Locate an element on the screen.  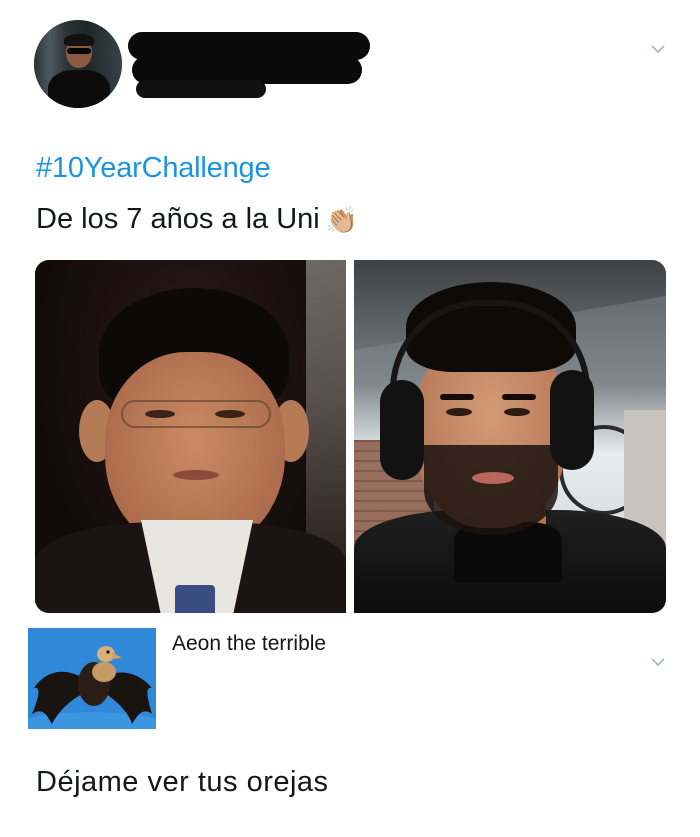
reply-menu-chevron-down-icon is located at coordinates (658, 662).